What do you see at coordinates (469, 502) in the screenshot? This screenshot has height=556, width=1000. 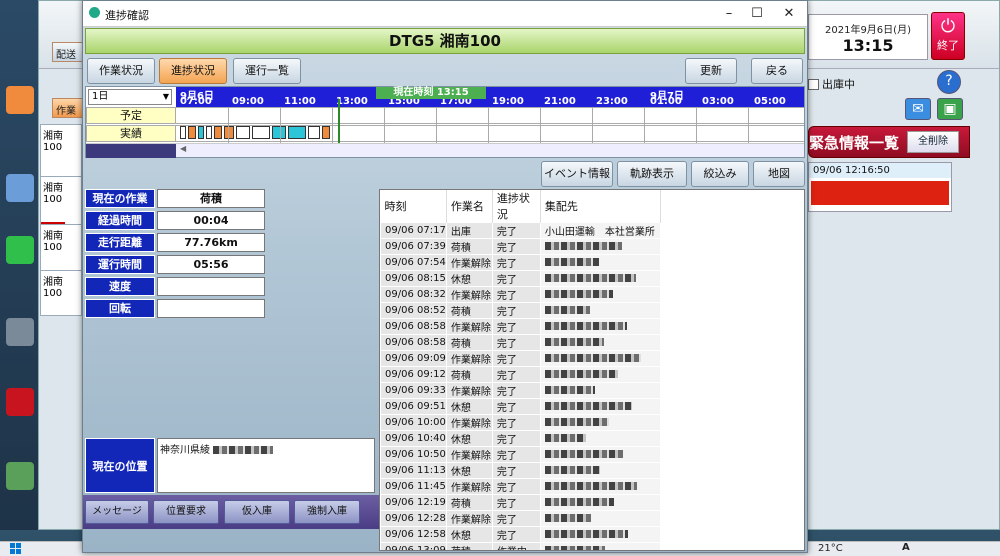 I see `table-cell: 荷積` at bounding box center [469, 502].